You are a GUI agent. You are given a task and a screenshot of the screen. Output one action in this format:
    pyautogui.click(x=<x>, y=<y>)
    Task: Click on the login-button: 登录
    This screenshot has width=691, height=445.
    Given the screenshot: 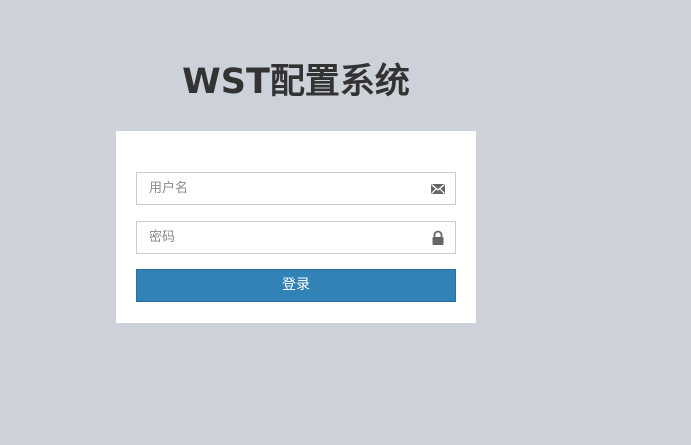 What is the action you would take?
    pyautogui.click(x=296, y=285)
    